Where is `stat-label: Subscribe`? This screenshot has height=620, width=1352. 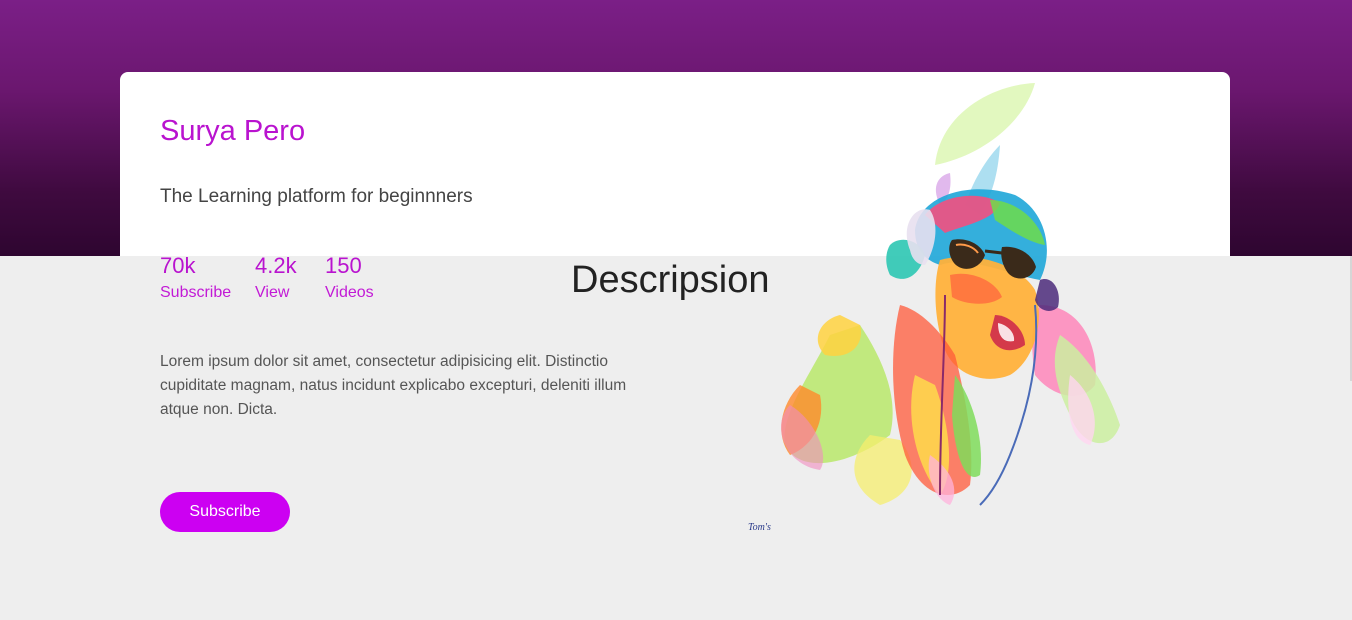
stat-label: Subscribe is located at coordinates (196, 292).